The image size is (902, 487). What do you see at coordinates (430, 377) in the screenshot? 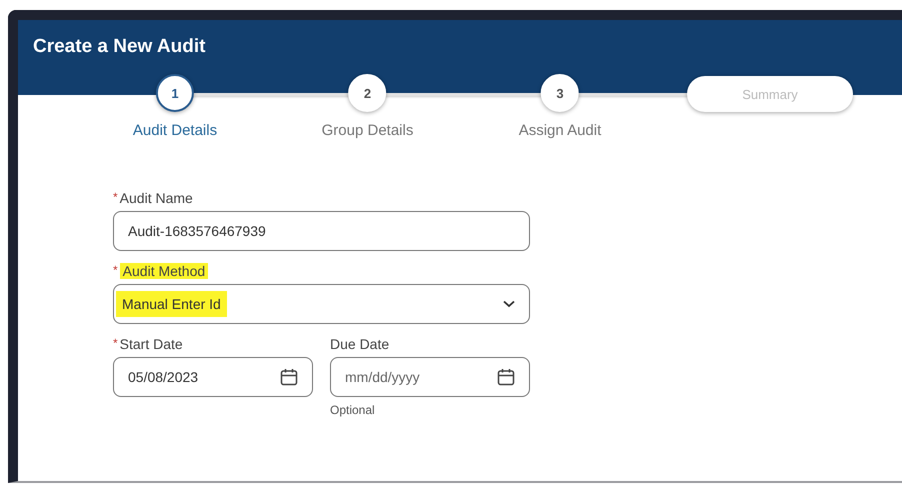
I see `due-date-field: mm/dd/yyyy` at bounding box center [430, 377].